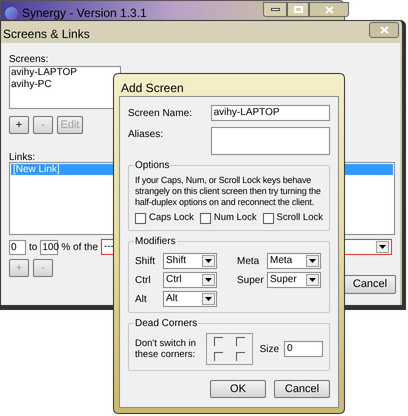  Describe the element at coordinates (171, 218) in the screenshot. I see `checkbox-label: Caps Lock` at that location.